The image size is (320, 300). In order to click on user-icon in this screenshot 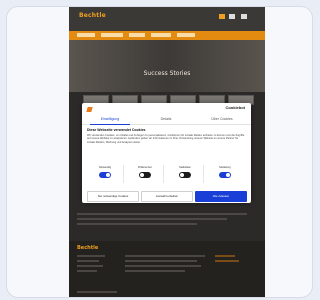, I will do `click(232, 16)`.